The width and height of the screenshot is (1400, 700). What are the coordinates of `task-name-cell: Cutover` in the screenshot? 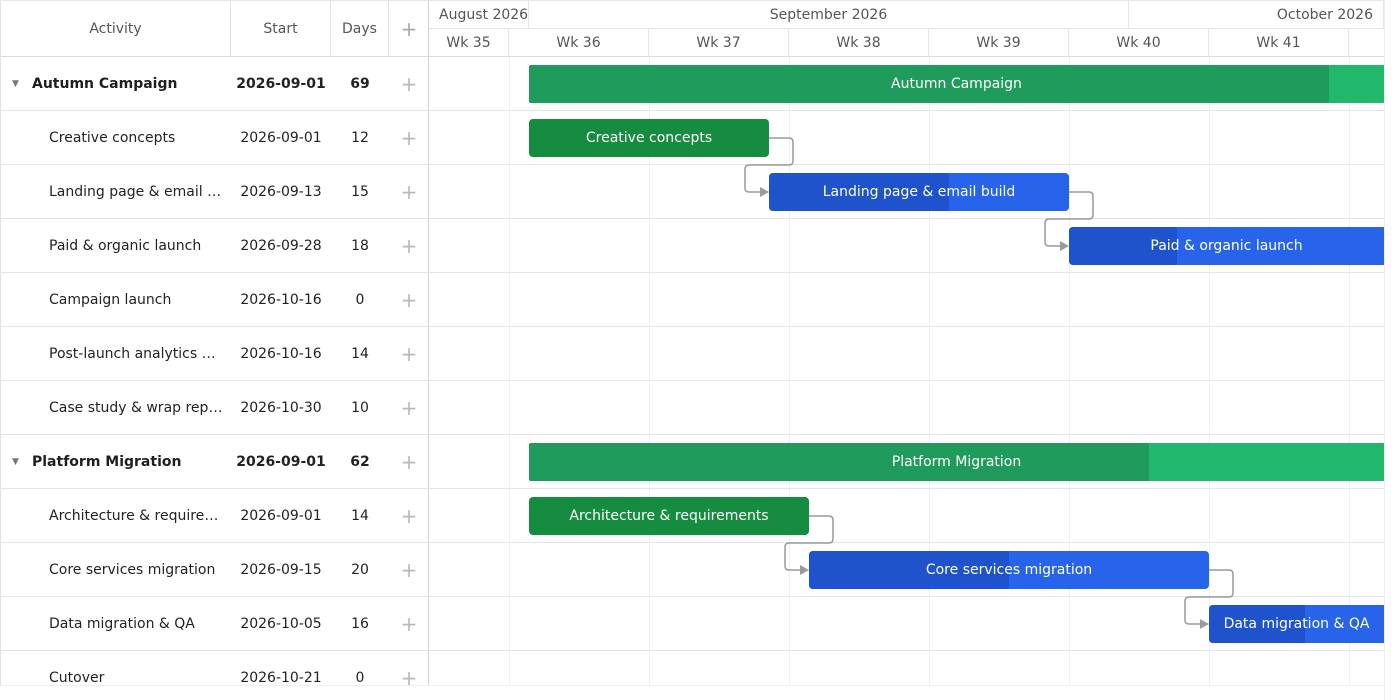 It's located at (116, 678).